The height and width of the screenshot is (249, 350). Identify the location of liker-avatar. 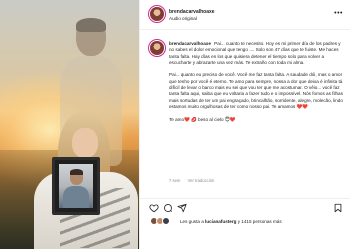
(166, 221).